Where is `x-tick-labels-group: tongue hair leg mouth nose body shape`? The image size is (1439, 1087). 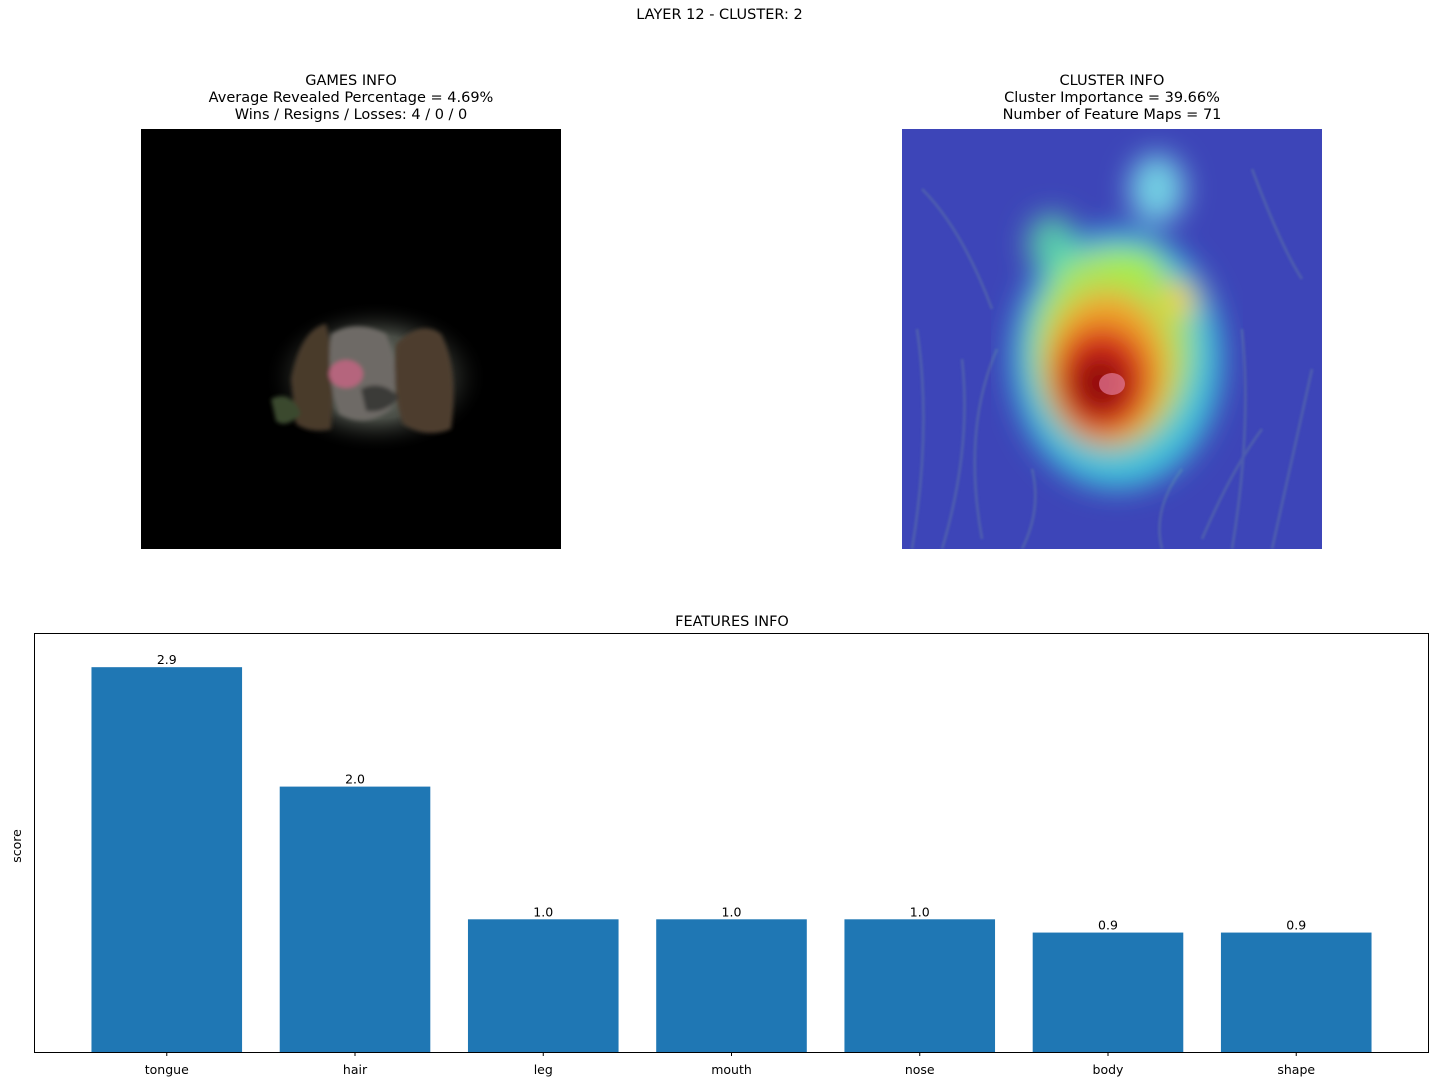 x-tick-labels-group: tongue hair leg mouth nose body shape is located at coordinates (730, 1064).